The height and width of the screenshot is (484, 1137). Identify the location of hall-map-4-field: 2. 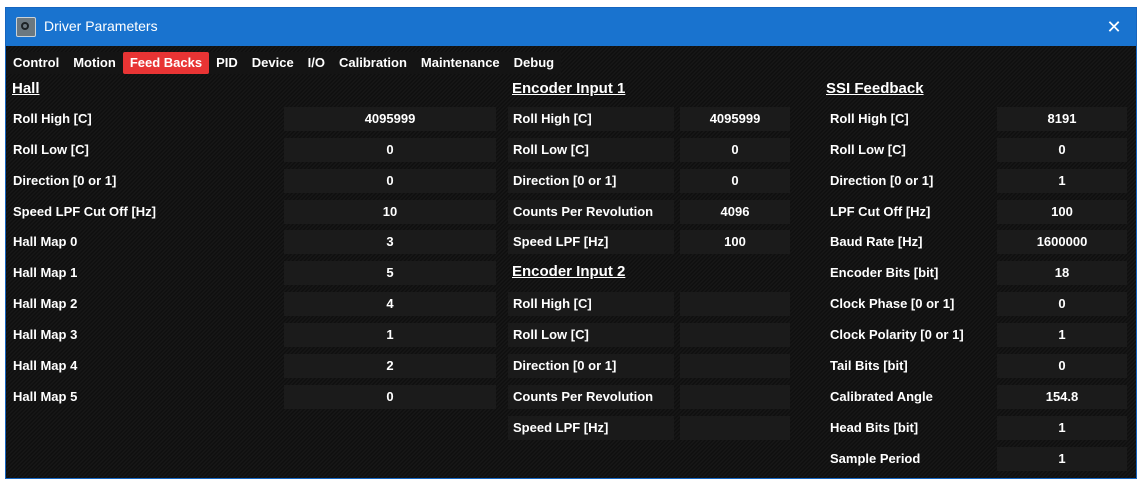
(390, 366).